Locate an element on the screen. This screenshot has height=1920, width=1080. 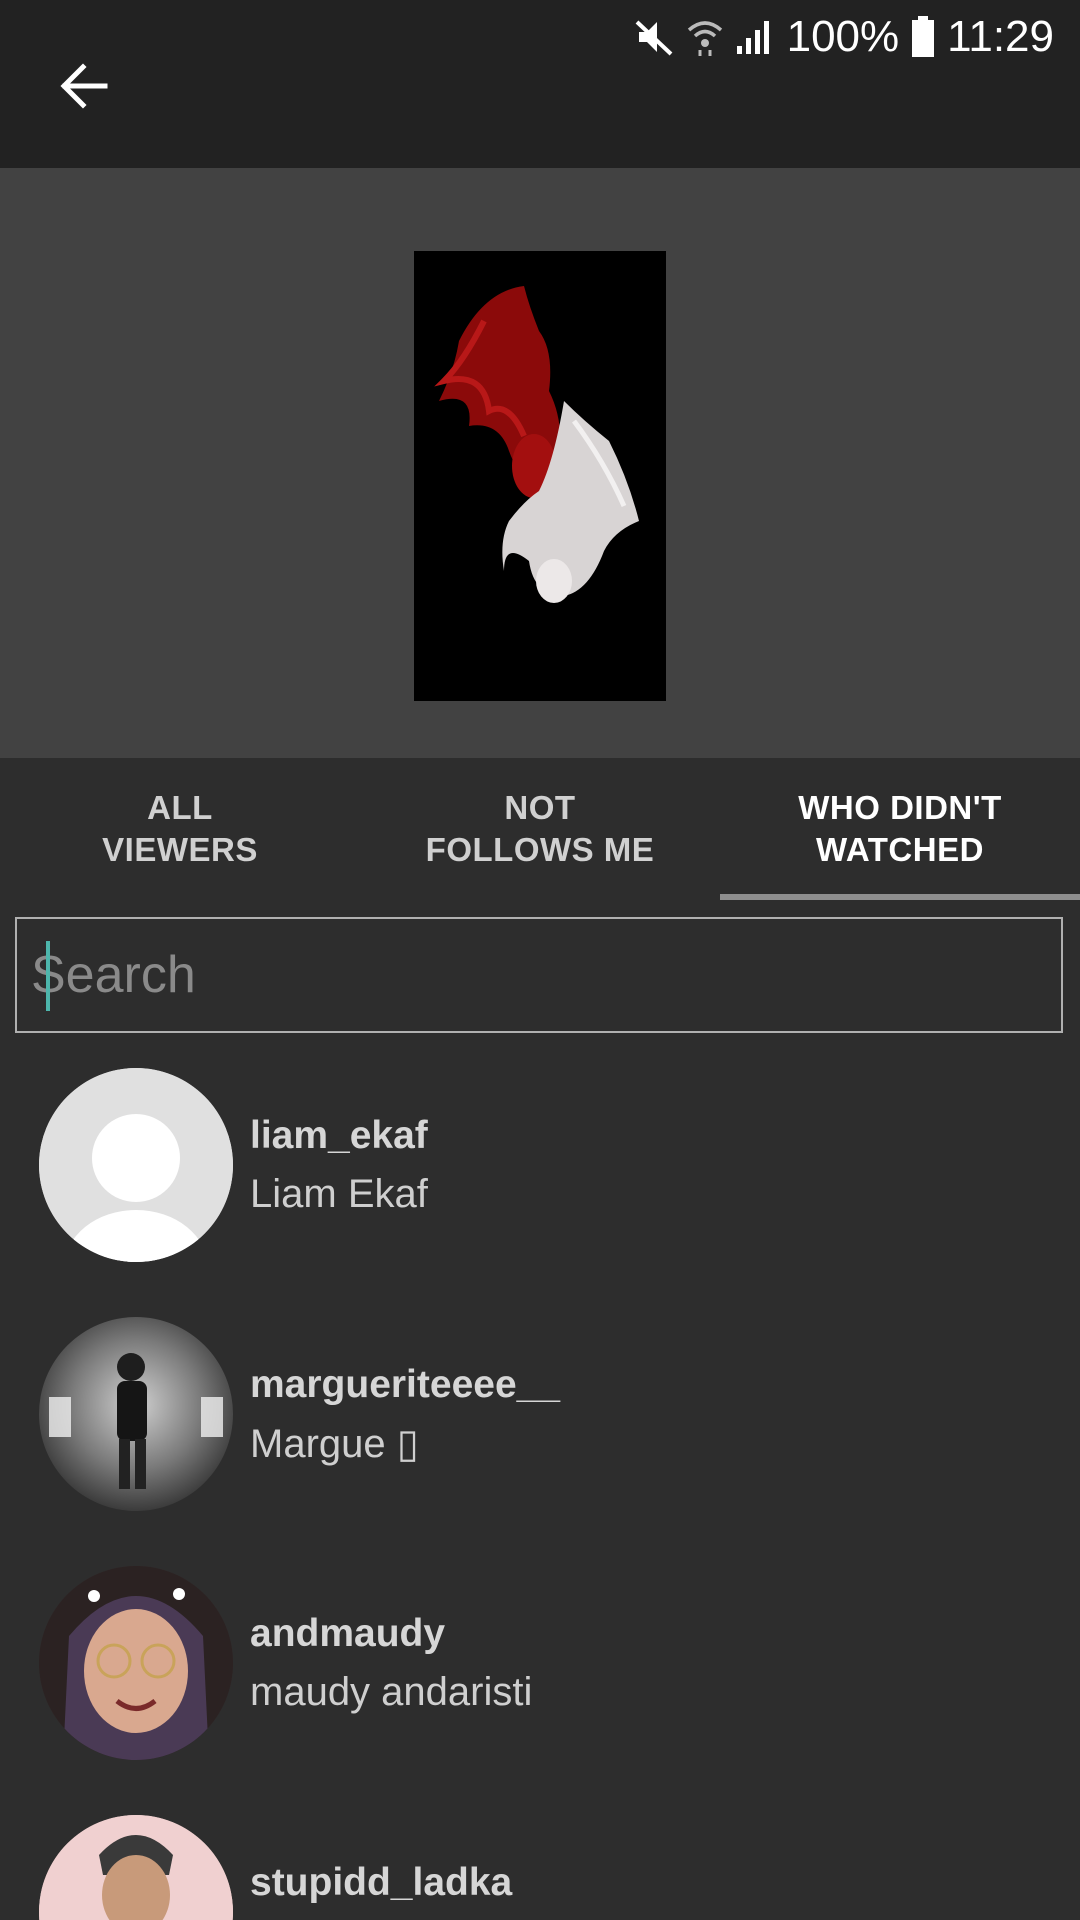
text-cursor is located at coordinates (48, 976).